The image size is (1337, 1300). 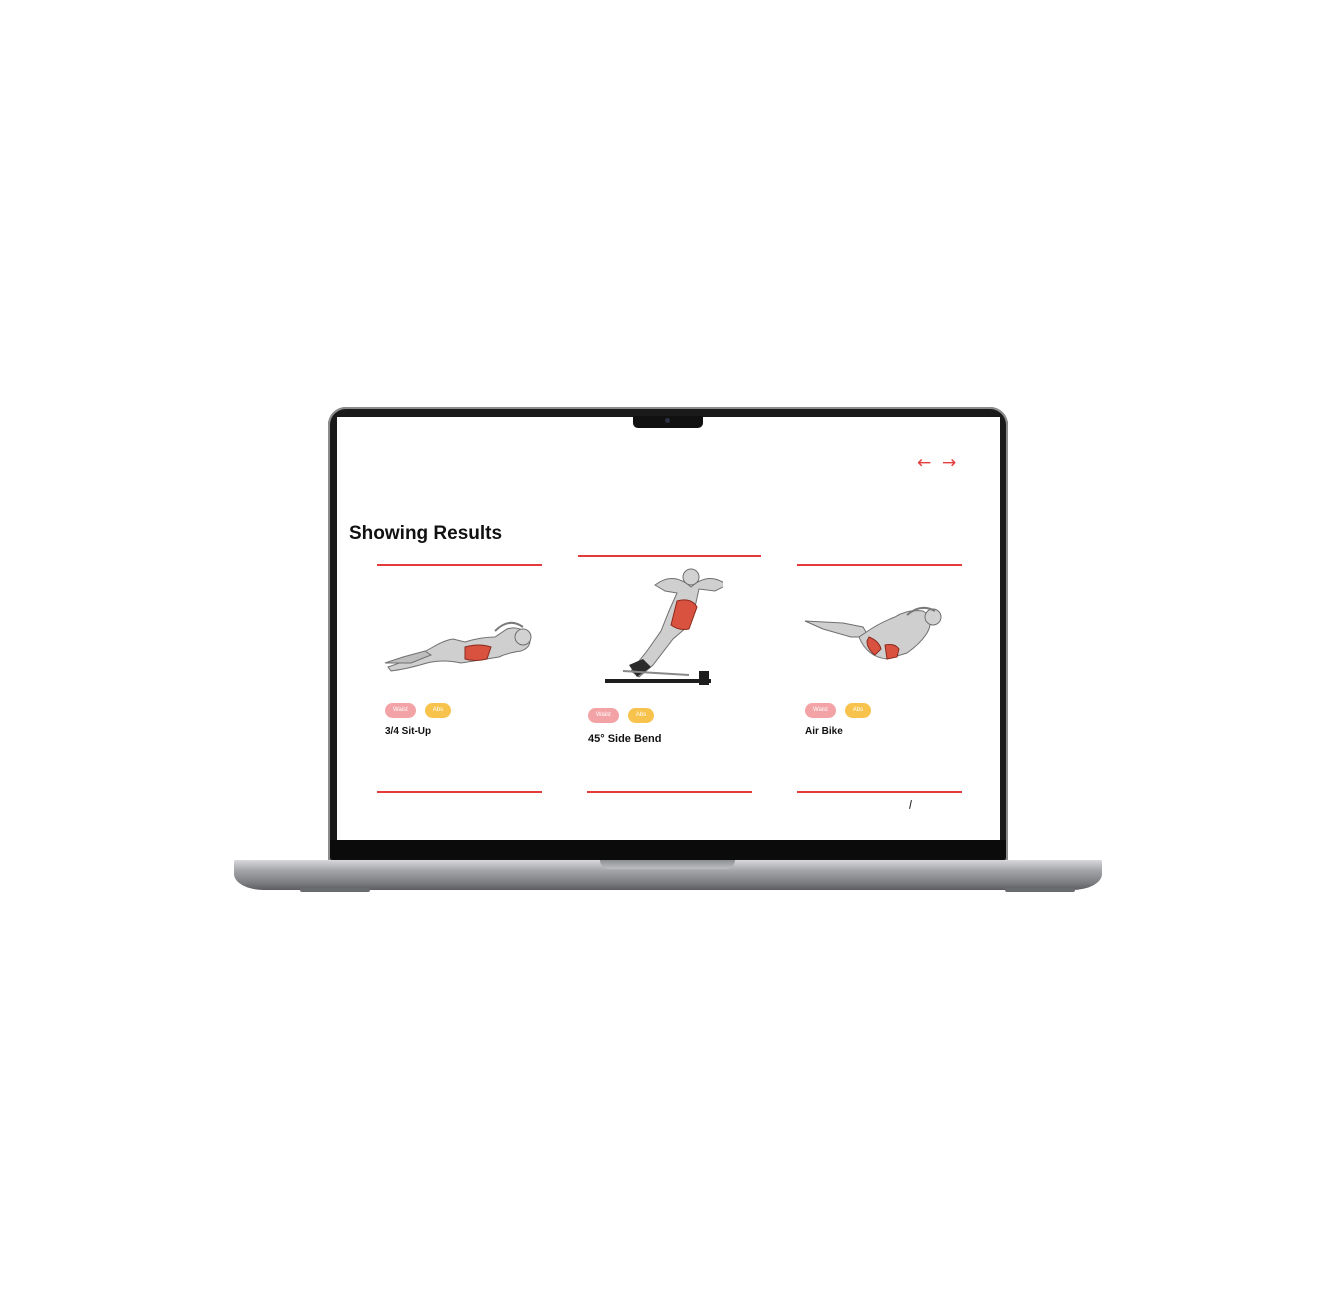 I want to click on prev-arrow-icon: ←, so click(x=924, y=463).